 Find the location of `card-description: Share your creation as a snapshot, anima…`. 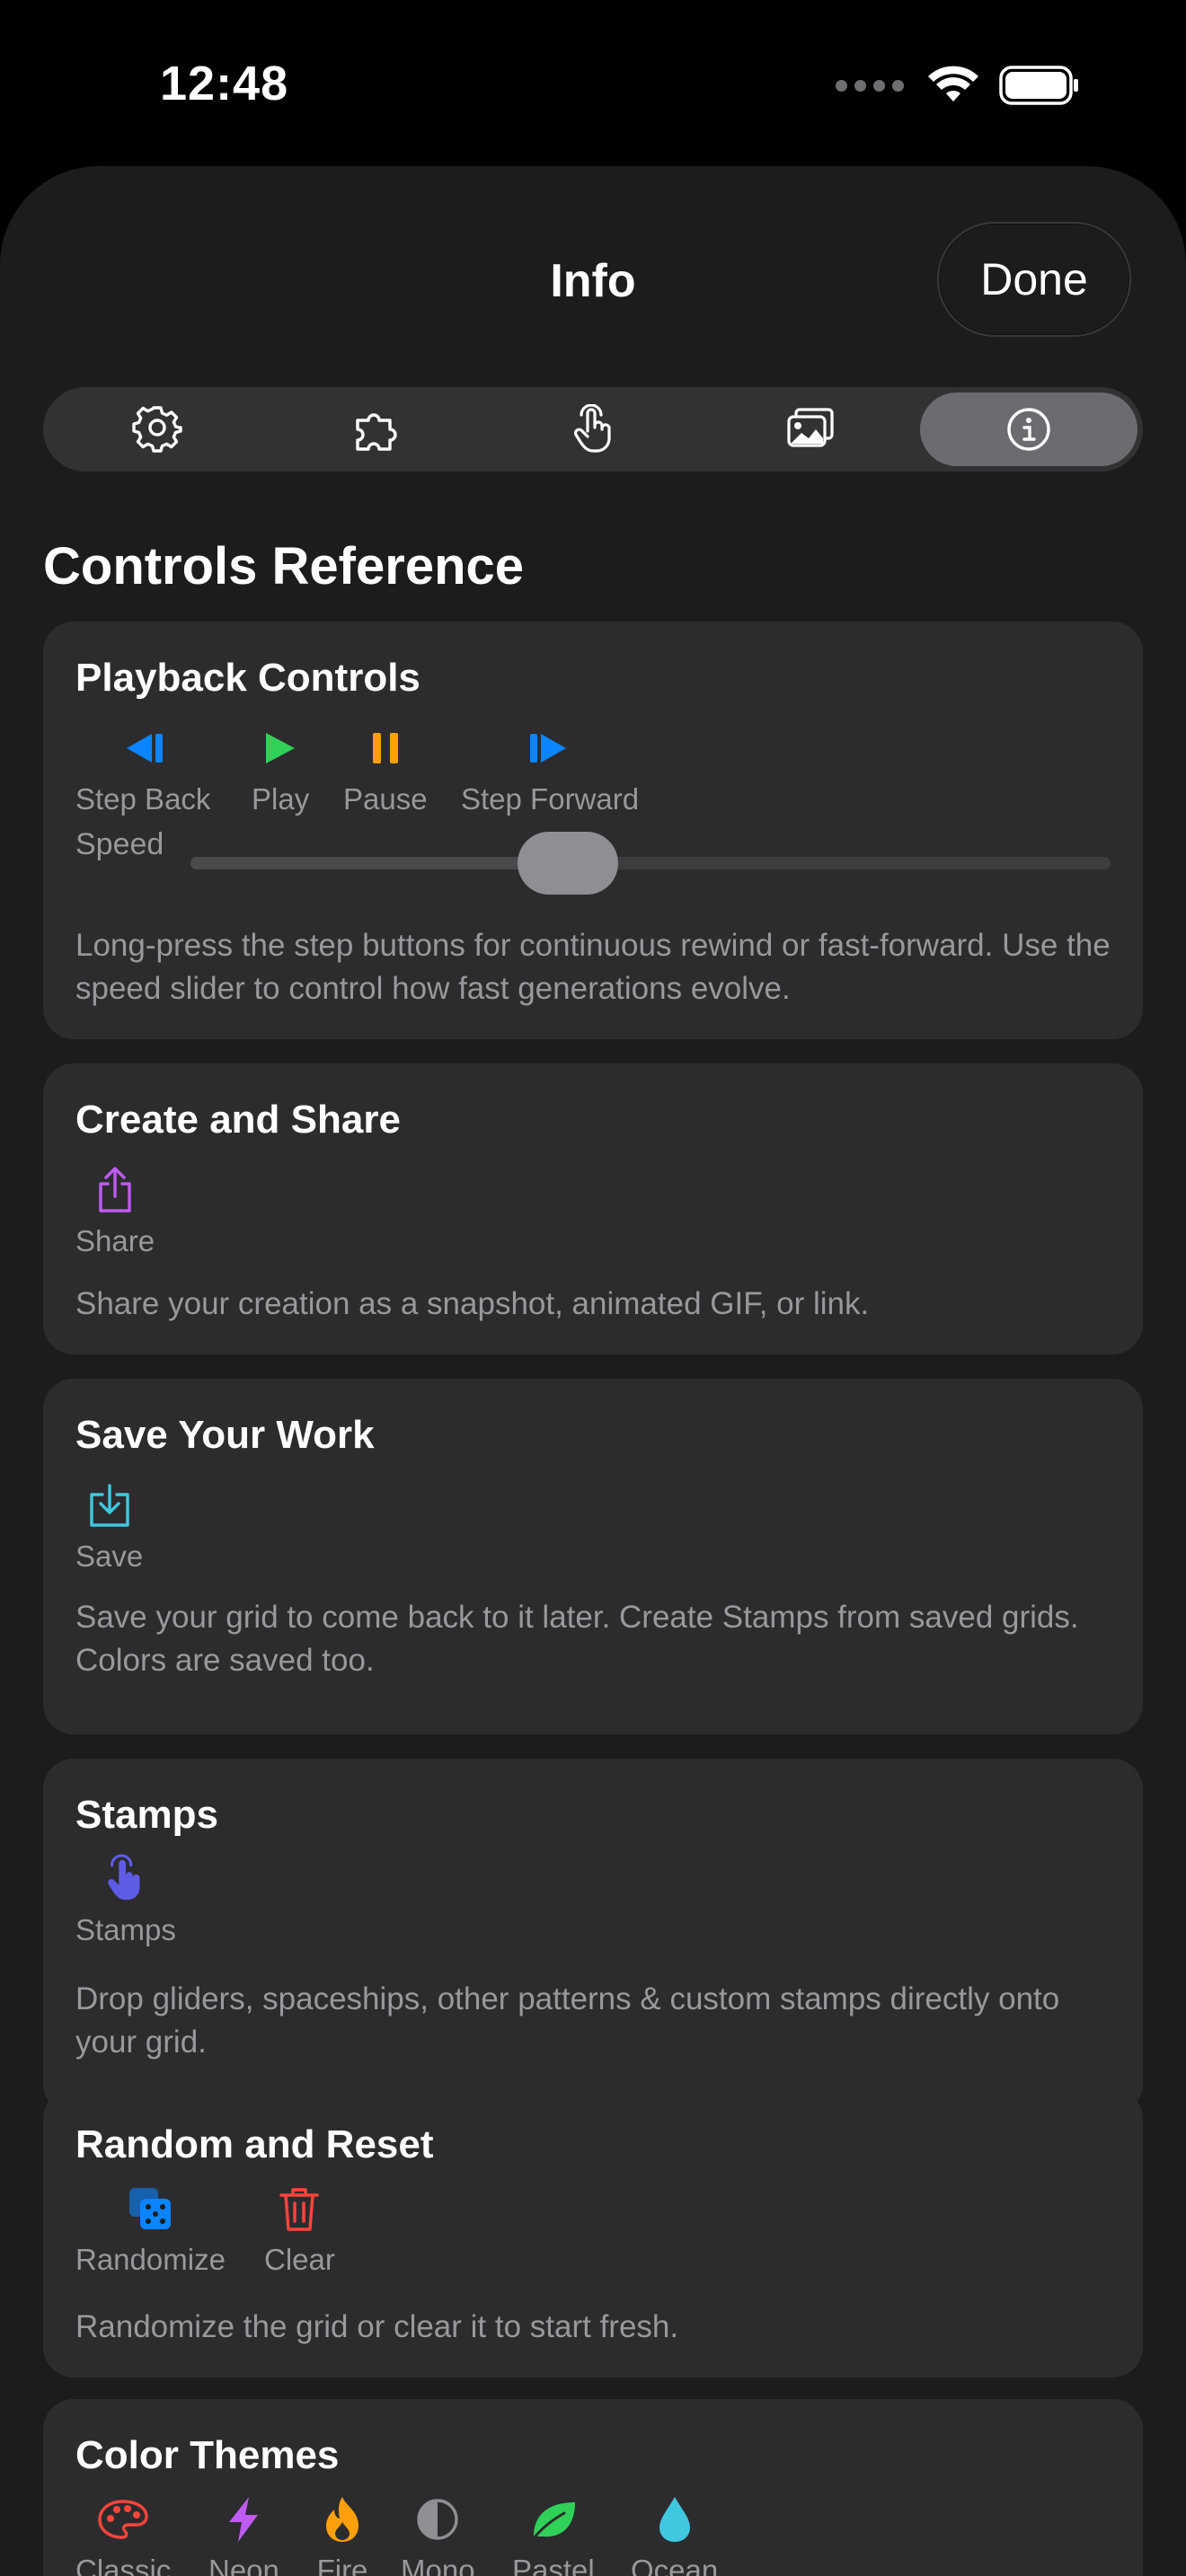

card-description: Share your creation as a snapshot, anima… is located at coordinates (472, 1303).